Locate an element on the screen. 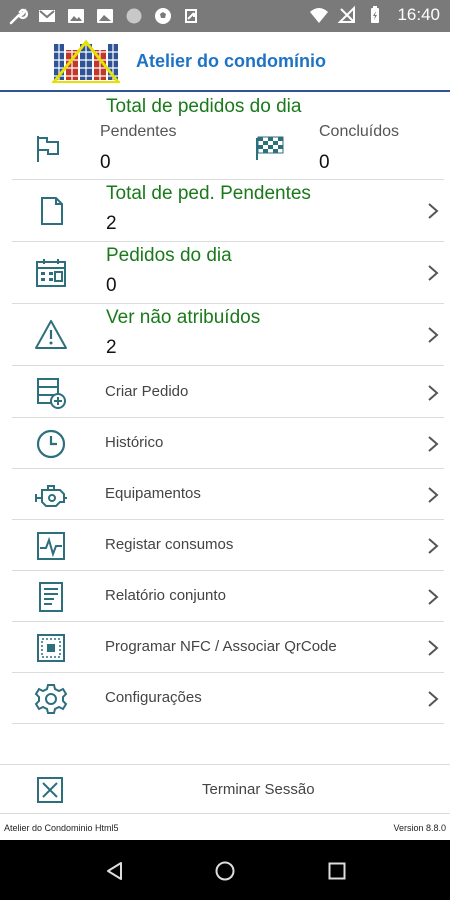  circle-icon is located at coordinates (134, 16).